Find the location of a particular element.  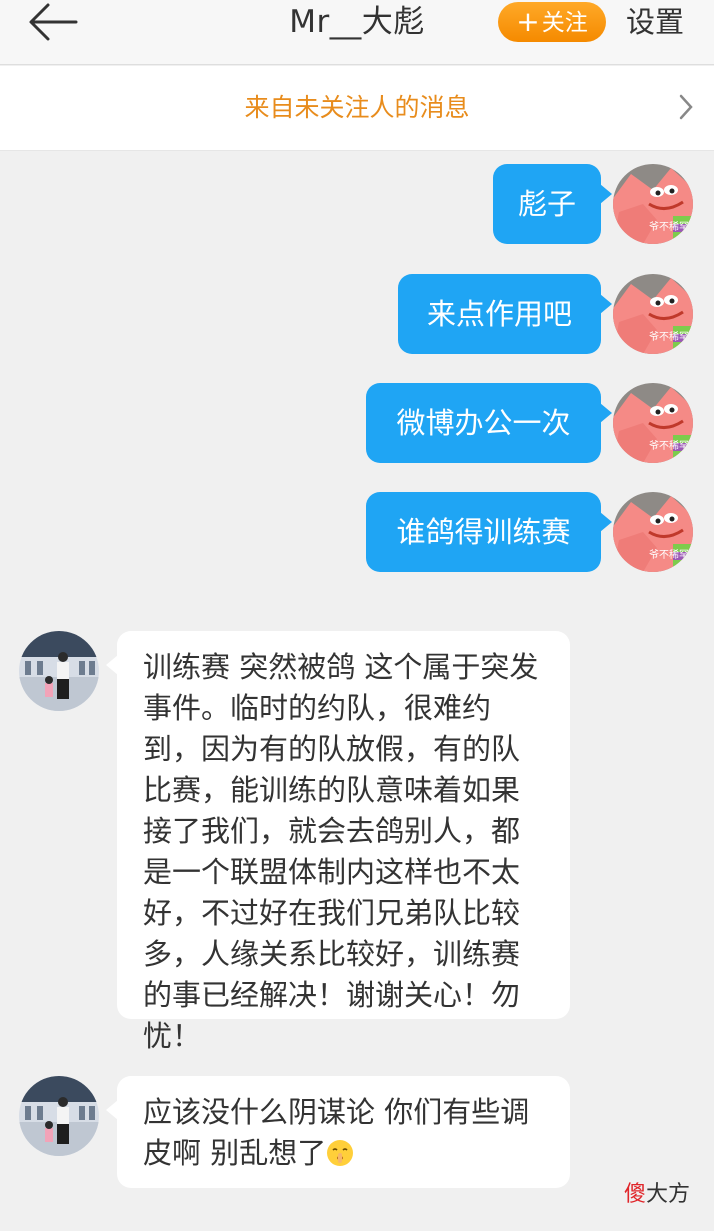

follow-button: +关注 is located at coordinates (552, 22).